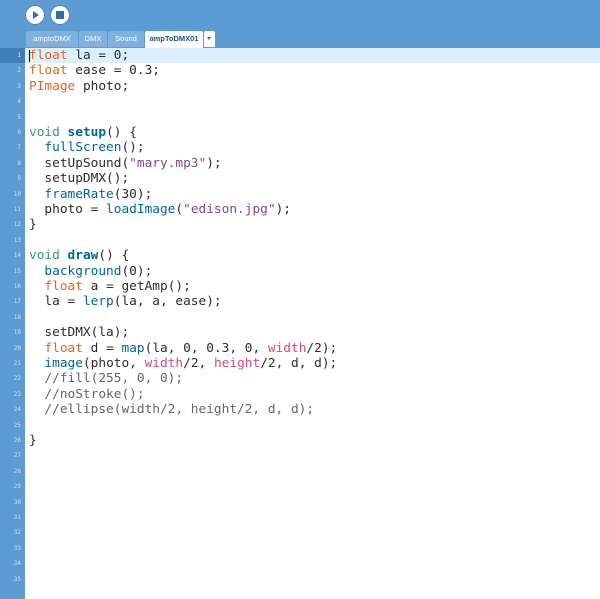 This screenshot has width=600, height=599. What do you see at coordinates (33, 224) in the screenshot?
I see `code-line: }` at bounding box center [33, 224].